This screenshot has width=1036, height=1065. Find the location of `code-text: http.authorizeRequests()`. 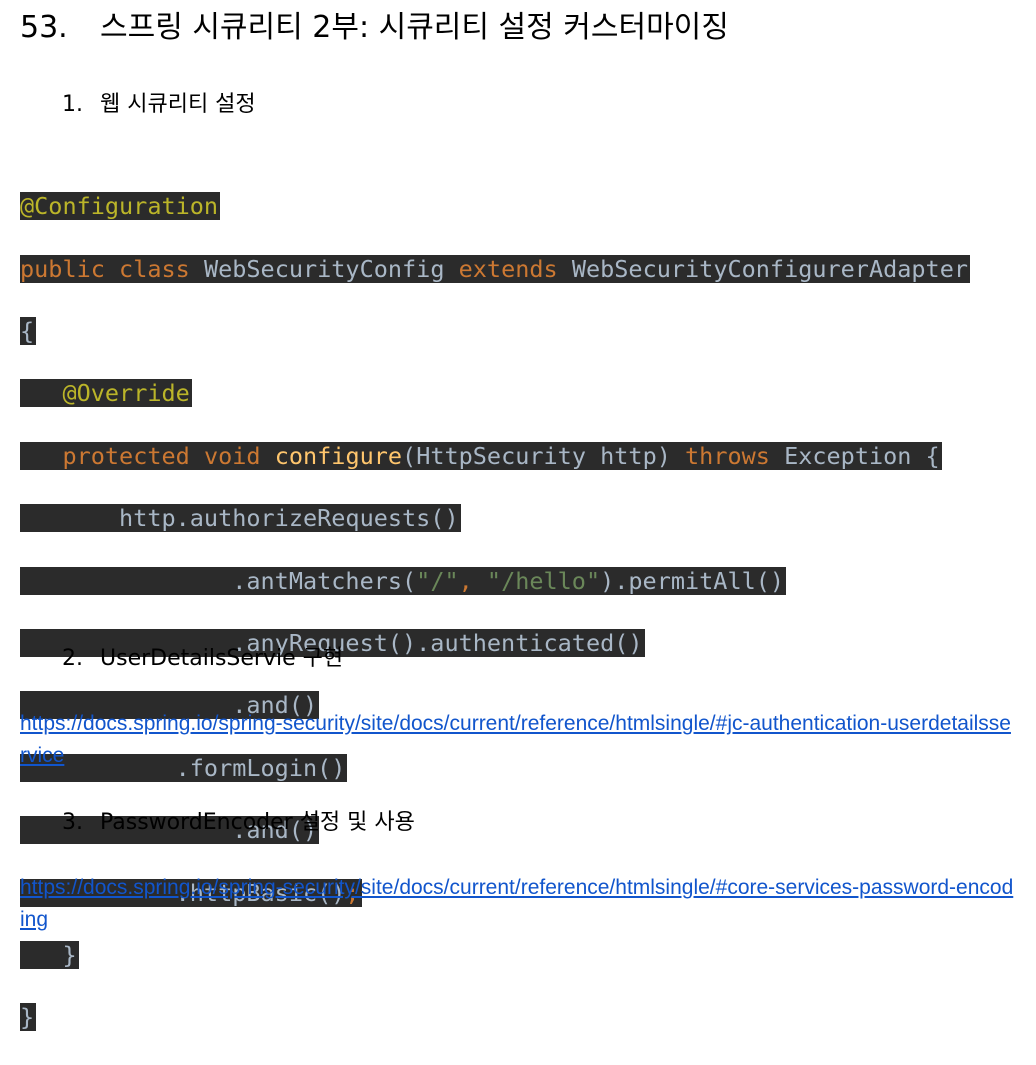

code-text: http.authorizeRequests() is located at coordinates (289, 518).